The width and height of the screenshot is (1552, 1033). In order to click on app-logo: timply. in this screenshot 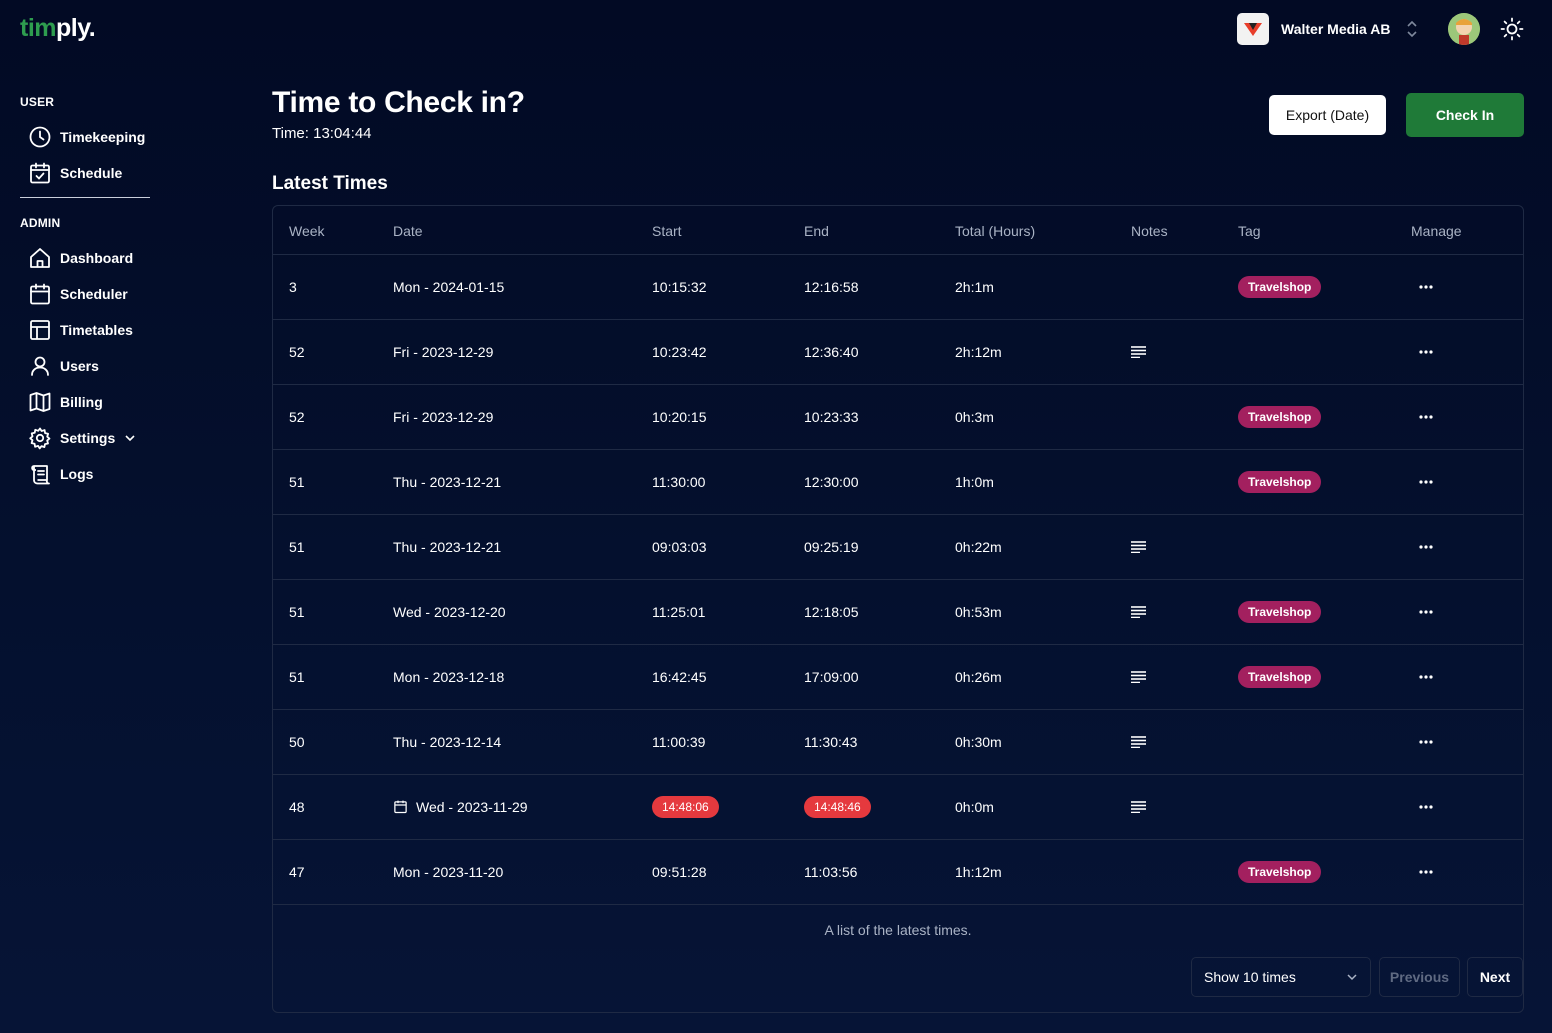, I will do `click(58, 28)`.